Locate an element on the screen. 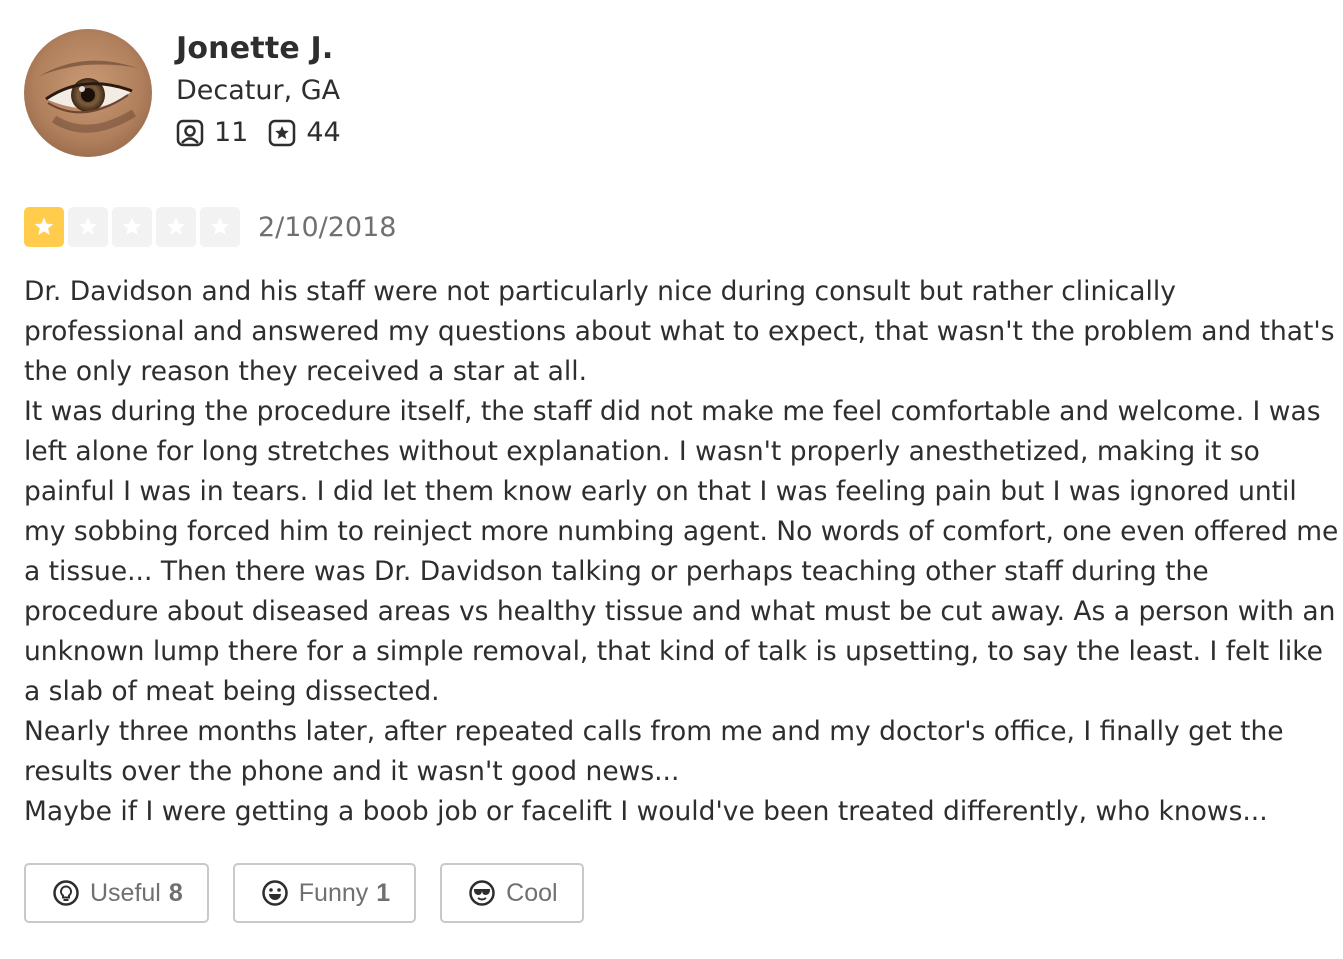 Image resolution: width=1343 pixels, height=959 pixels. user-stats: 11 44 is located at coordinates (268, 132).